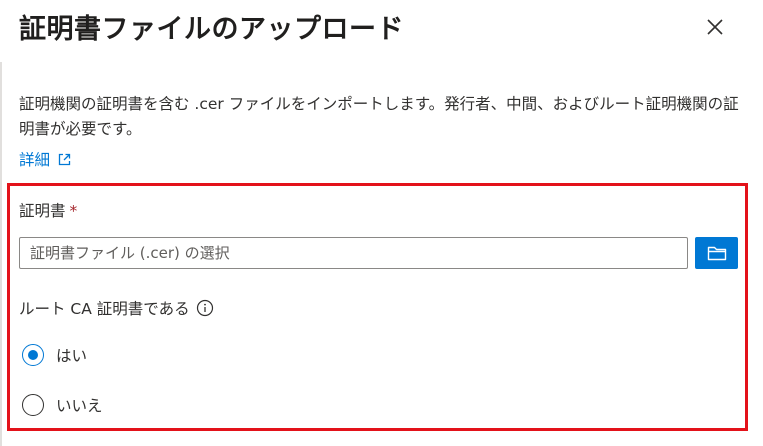 Image resolution: width=763 pixels, height=446 pixels. I want to click on external-link-icon, so click(64, 159).